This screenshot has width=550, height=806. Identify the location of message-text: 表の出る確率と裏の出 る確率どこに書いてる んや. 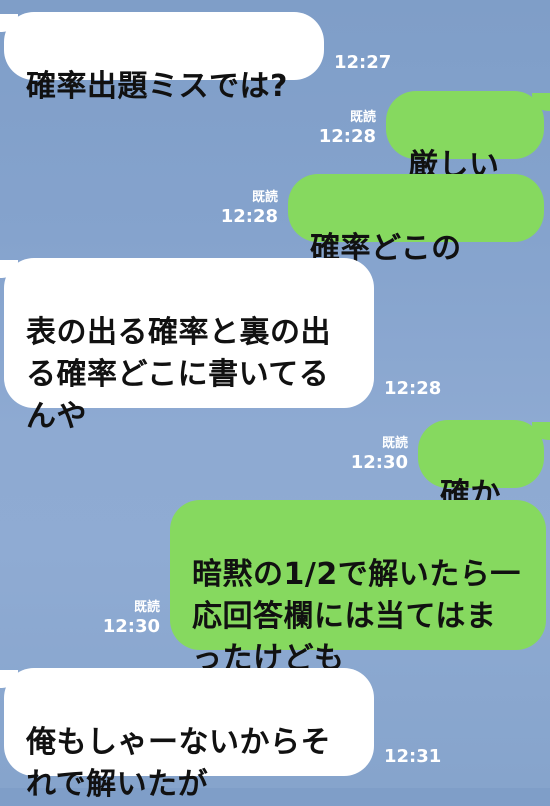
(178, 374).